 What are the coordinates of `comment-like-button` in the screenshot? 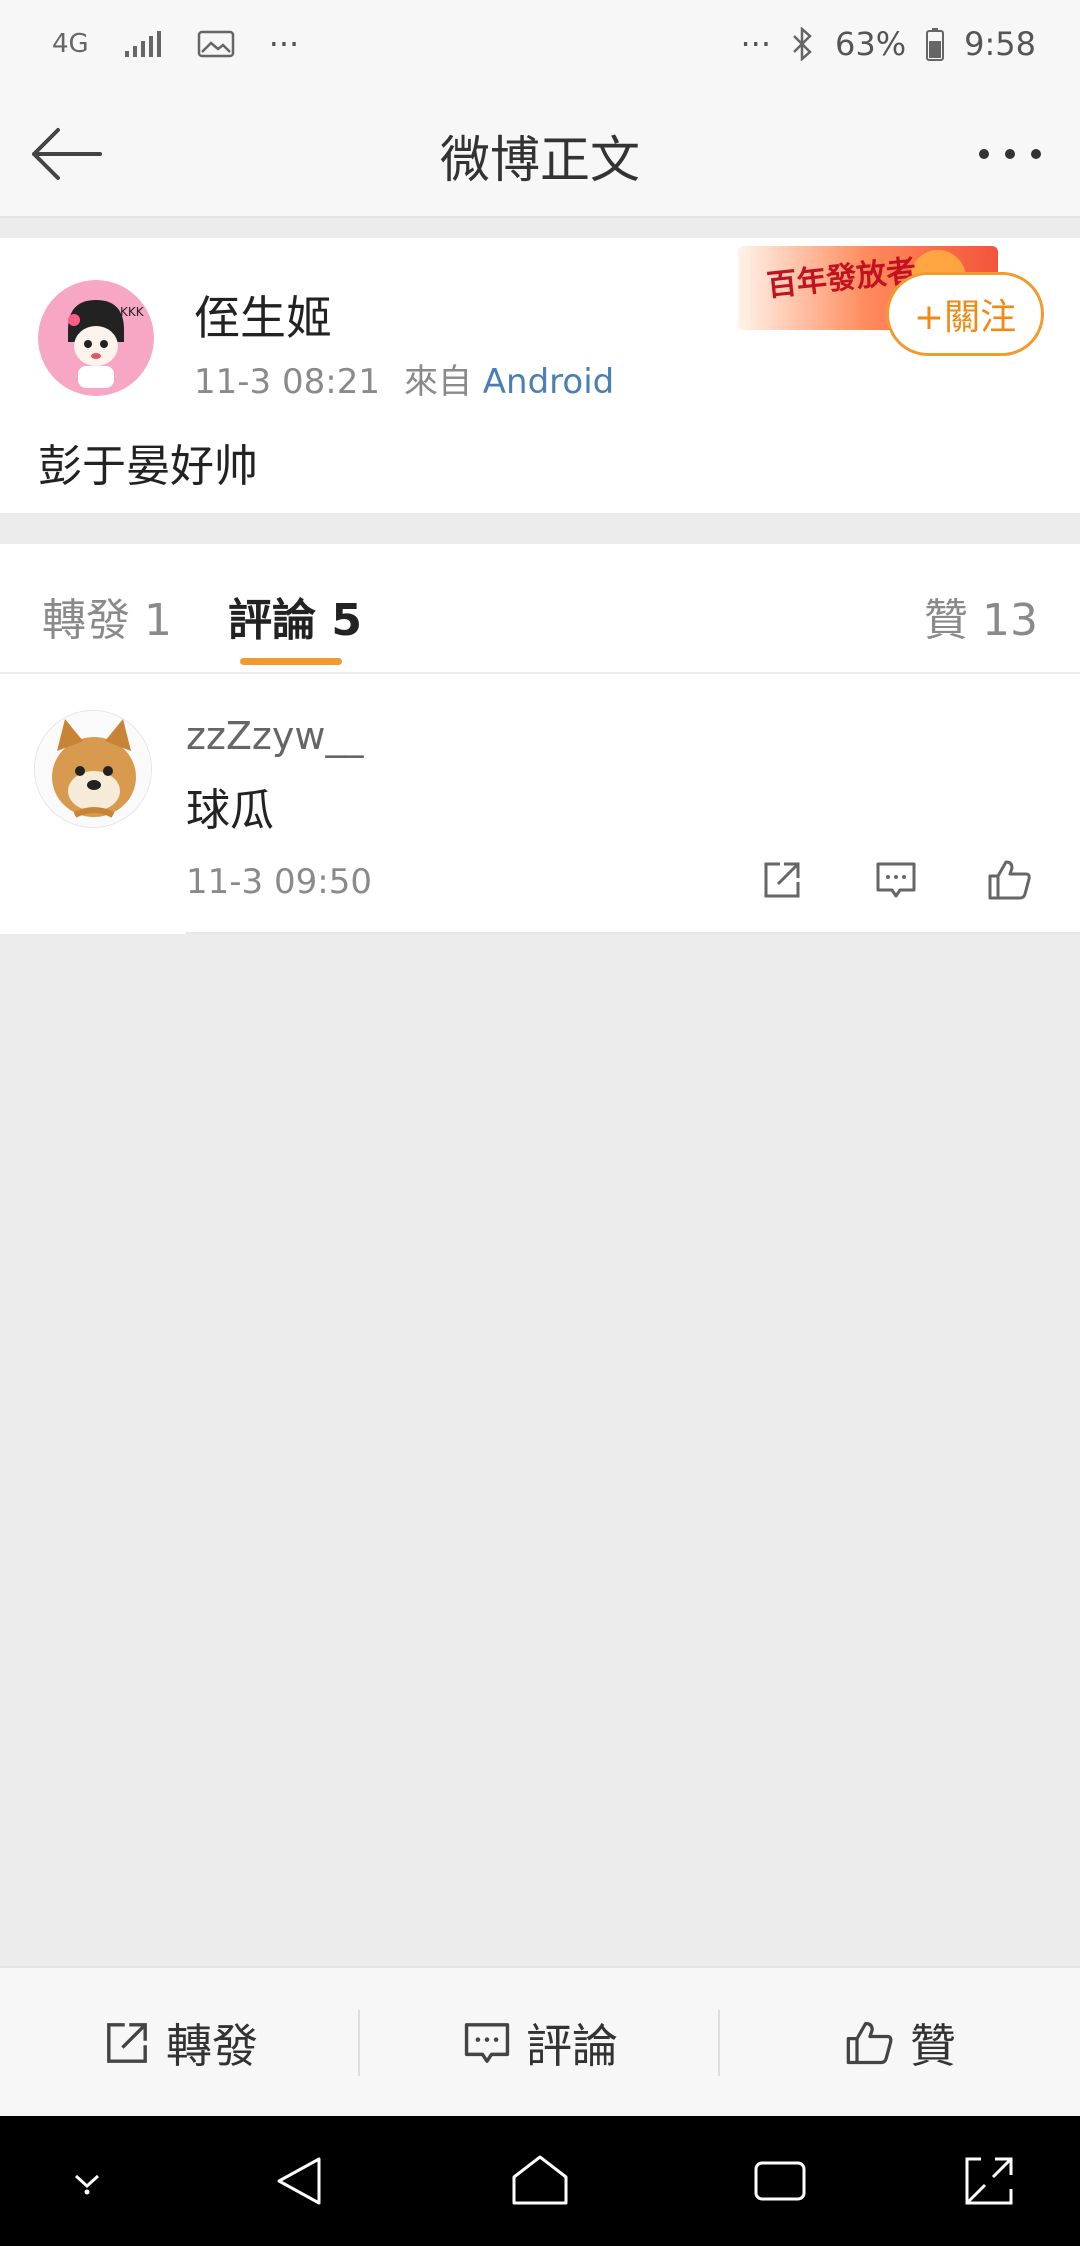 It's located at (1010, 880).